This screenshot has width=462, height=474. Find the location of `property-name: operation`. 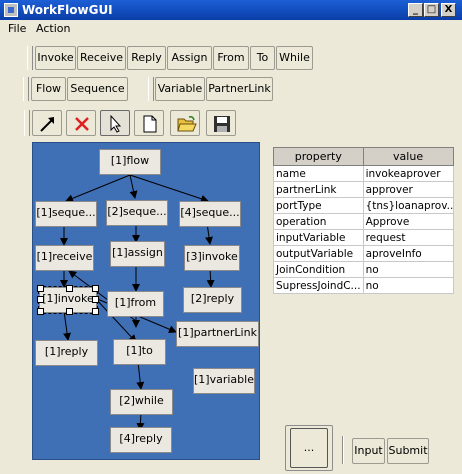

property-name: operation is located at coordinates (318, 221).